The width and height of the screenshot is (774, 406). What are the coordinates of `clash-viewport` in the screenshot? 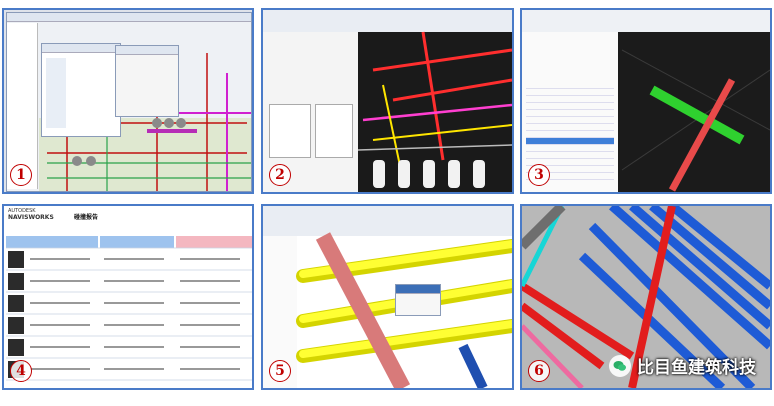 It's located at (694, 112).